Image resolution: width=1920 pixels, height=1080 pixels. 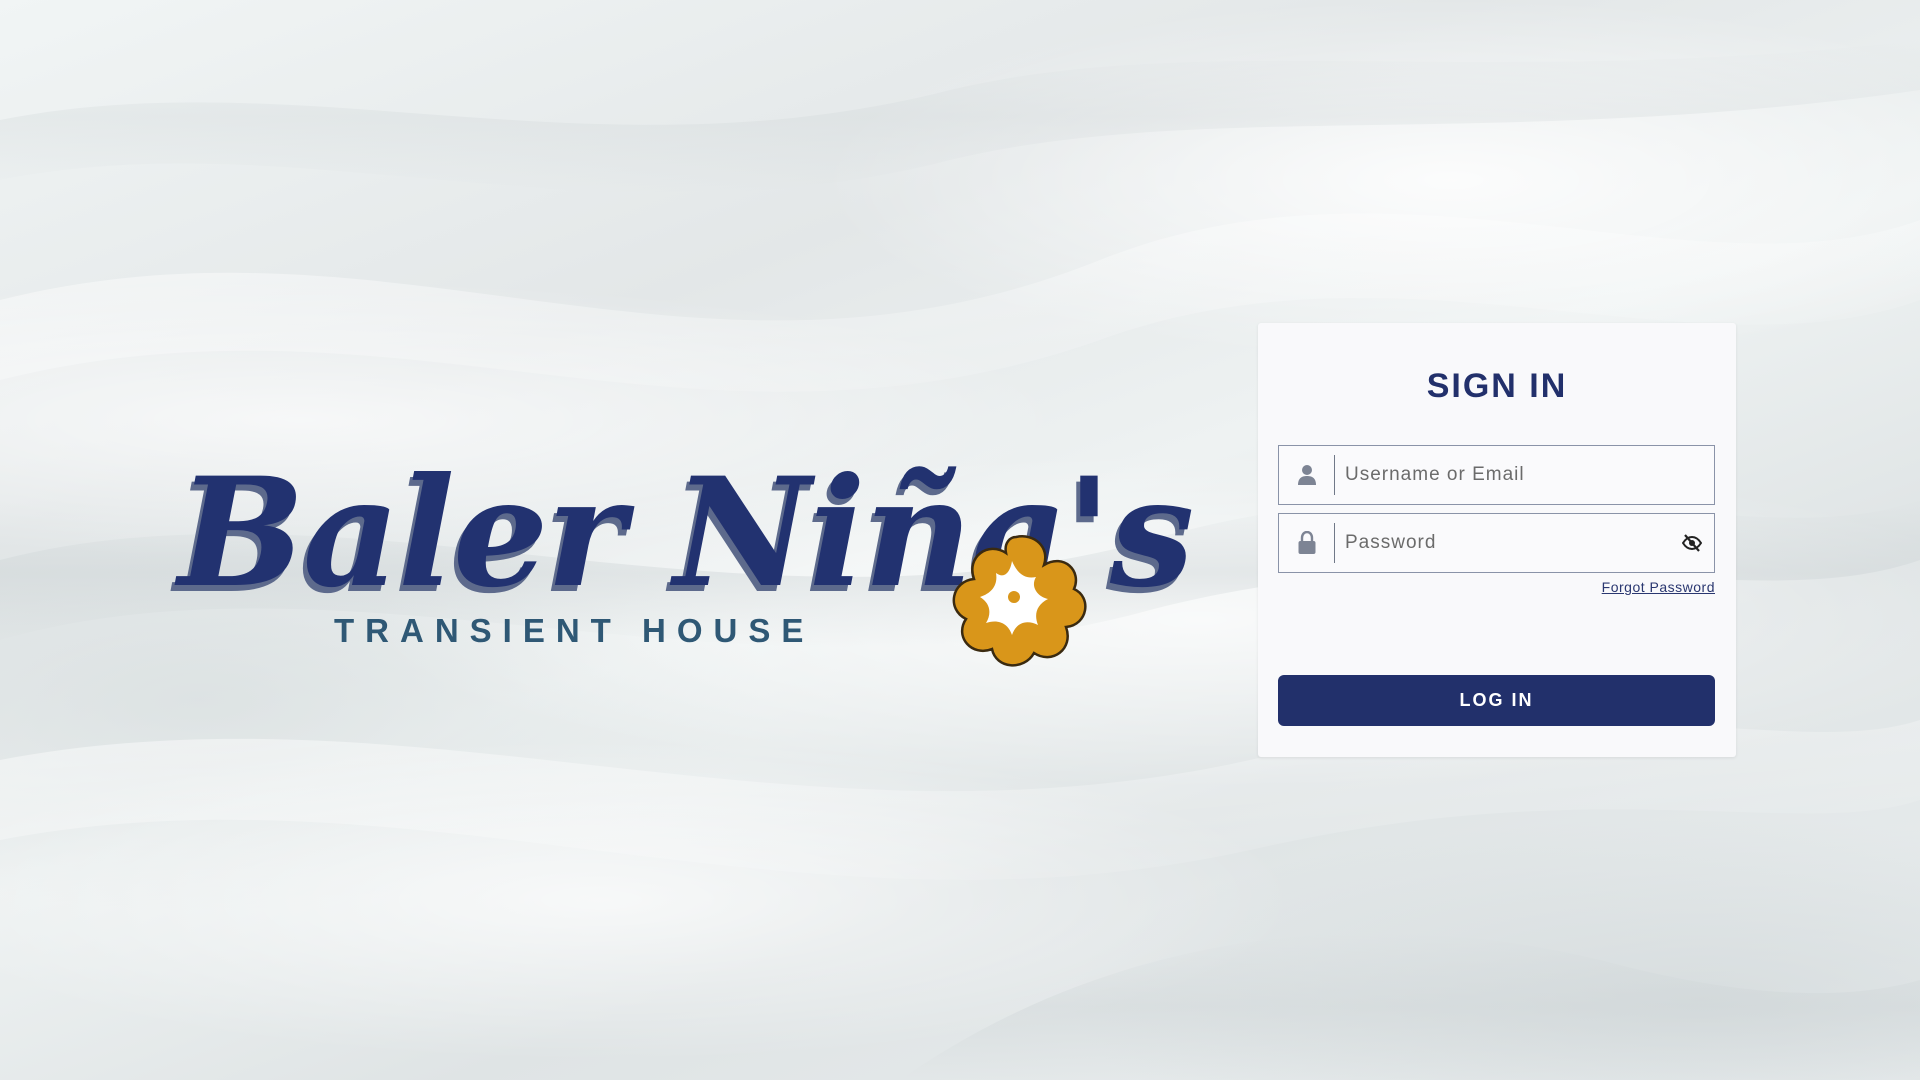 I want to click on sign-in-title: SIGN IN, so click(x=1497, y=386).